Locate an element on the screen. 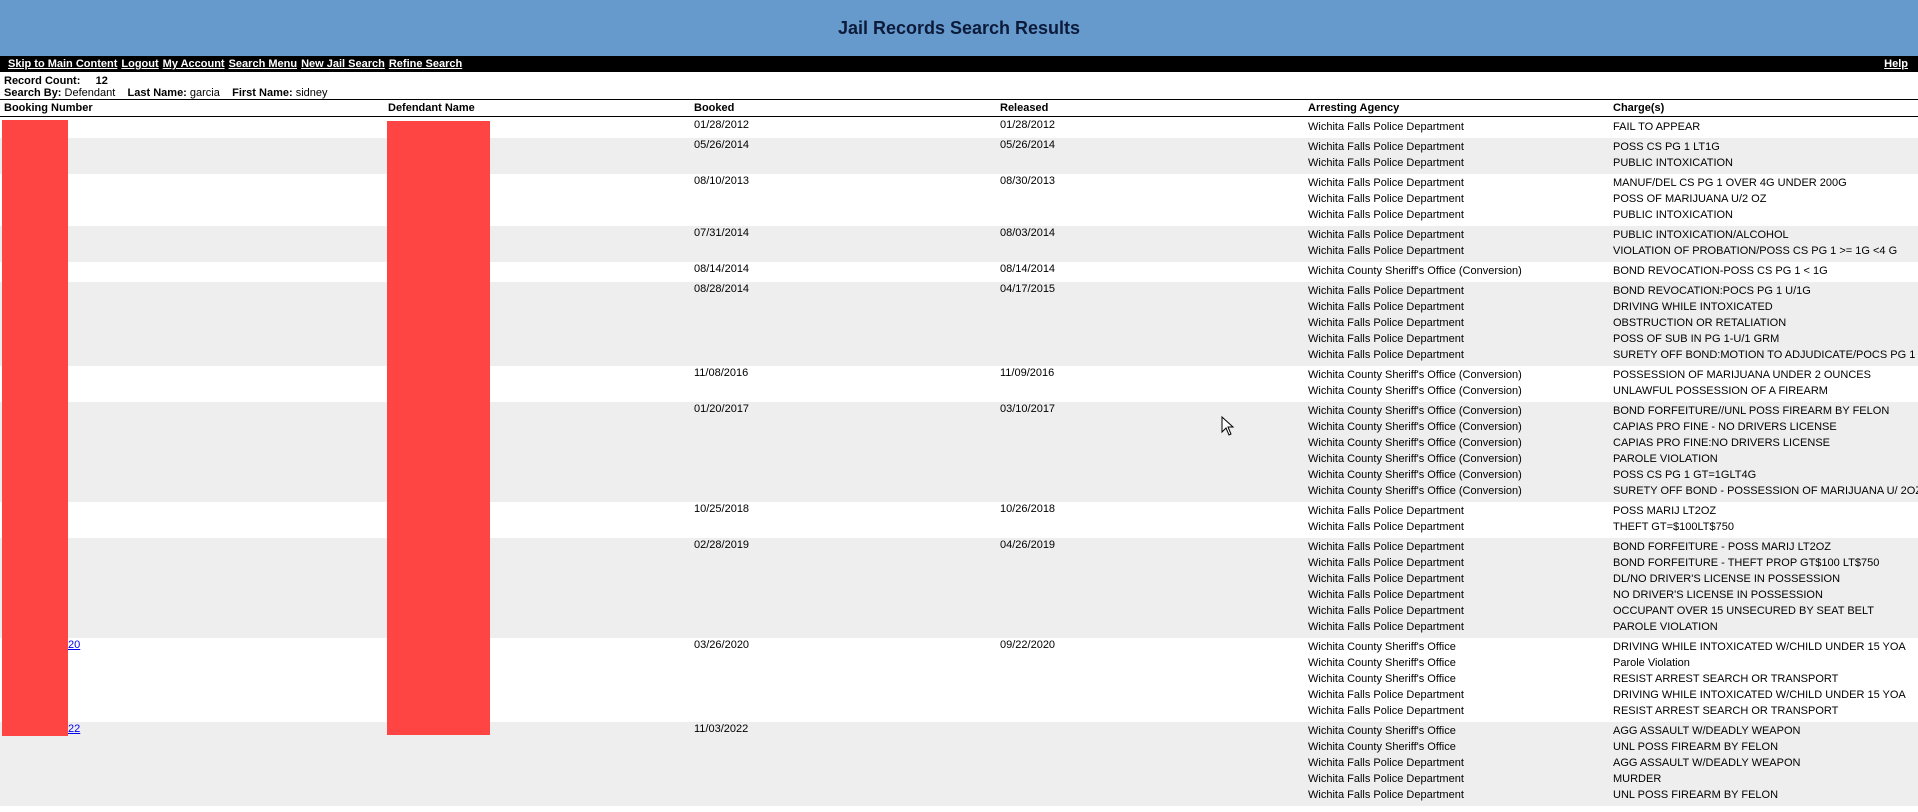 The width and height of the screenshot is (1918, 812). nav-link-logout: Logout is located at coordinates (139, 64).